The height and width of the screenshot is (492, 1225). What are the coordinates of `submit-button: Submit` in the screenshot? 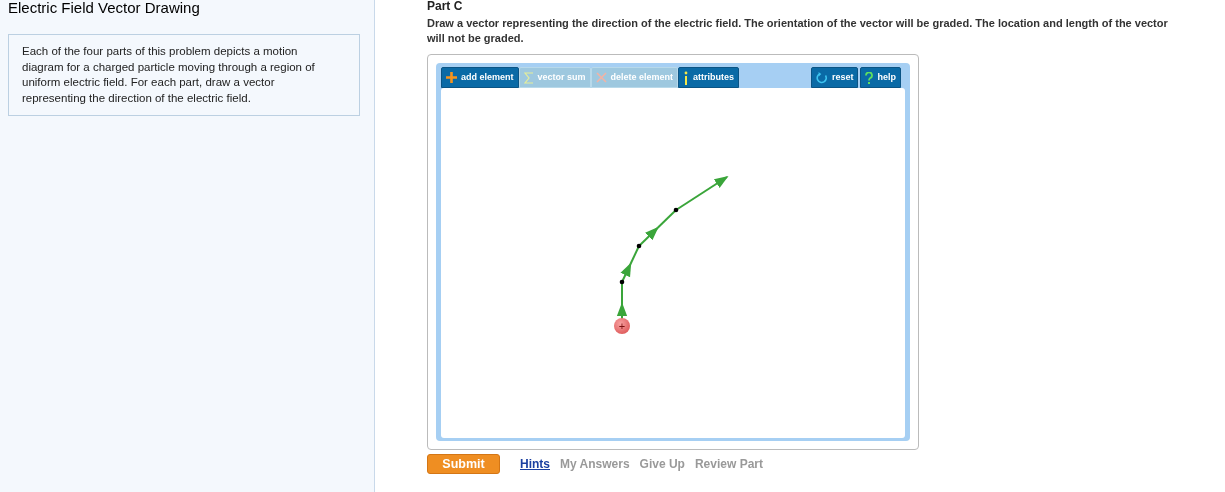 It's located at (463, 464).